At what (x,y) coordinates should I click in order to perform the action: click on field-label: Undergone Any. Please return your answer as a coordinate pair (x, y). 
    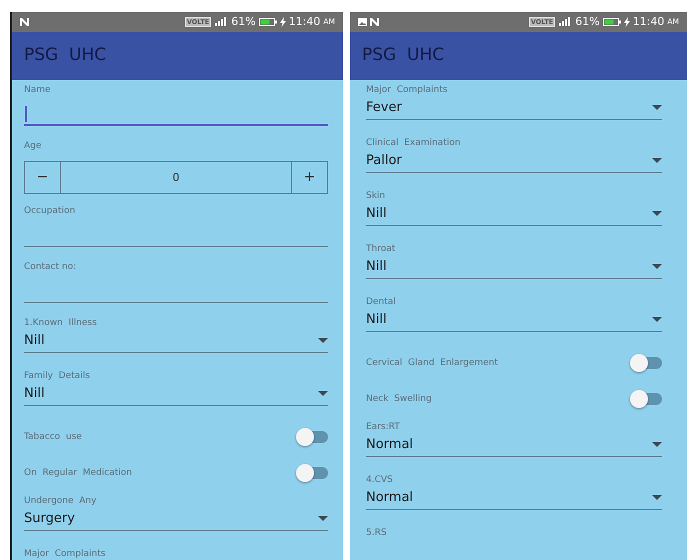
    Looking at the image, I should click on (61, 501).